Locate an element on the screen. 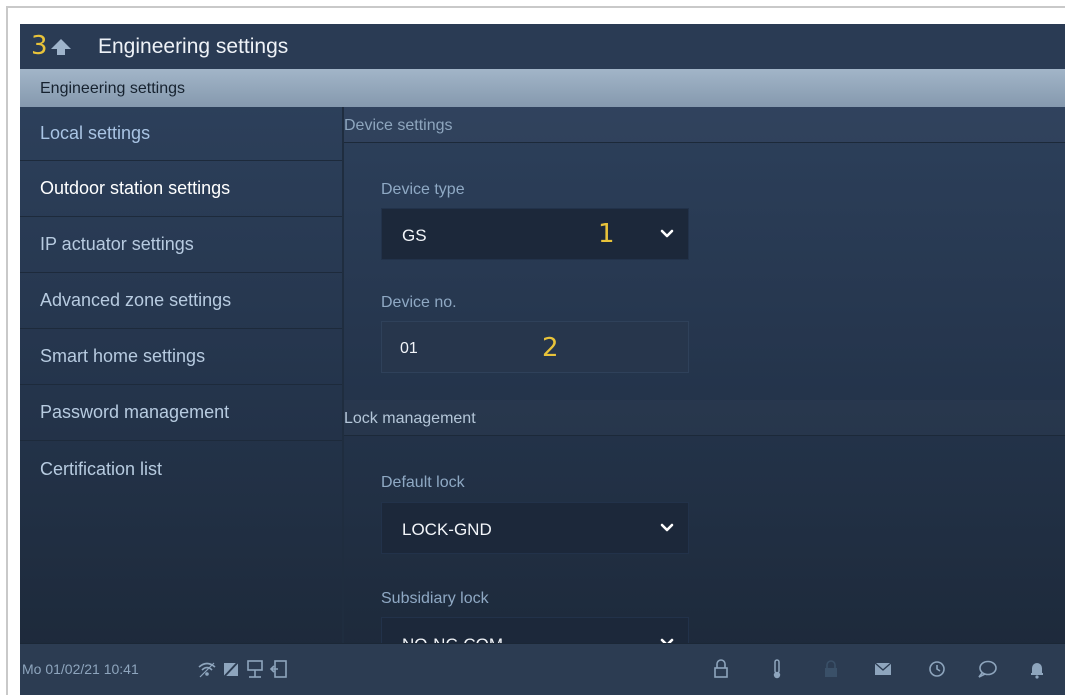 This screenshot has width=1065, height=695. callout-marker-2: 2 is located at coordinates (550, 348).